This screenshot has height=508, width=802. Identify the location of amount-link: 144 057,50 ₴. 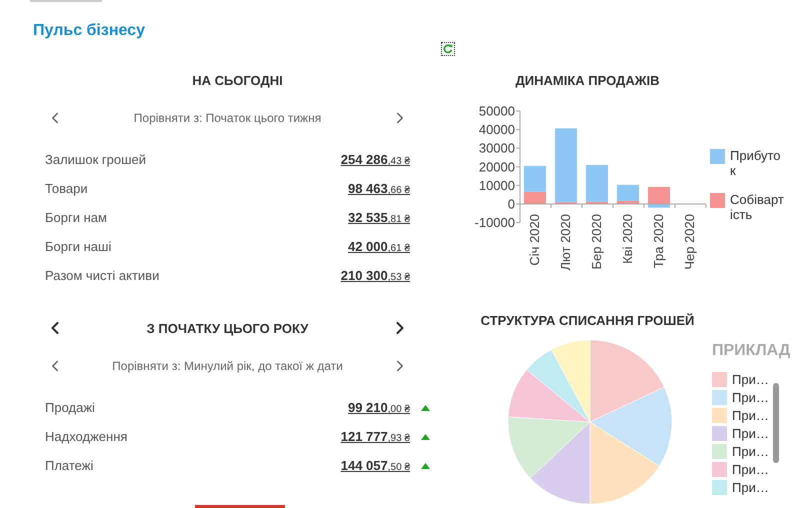
(375, 465).